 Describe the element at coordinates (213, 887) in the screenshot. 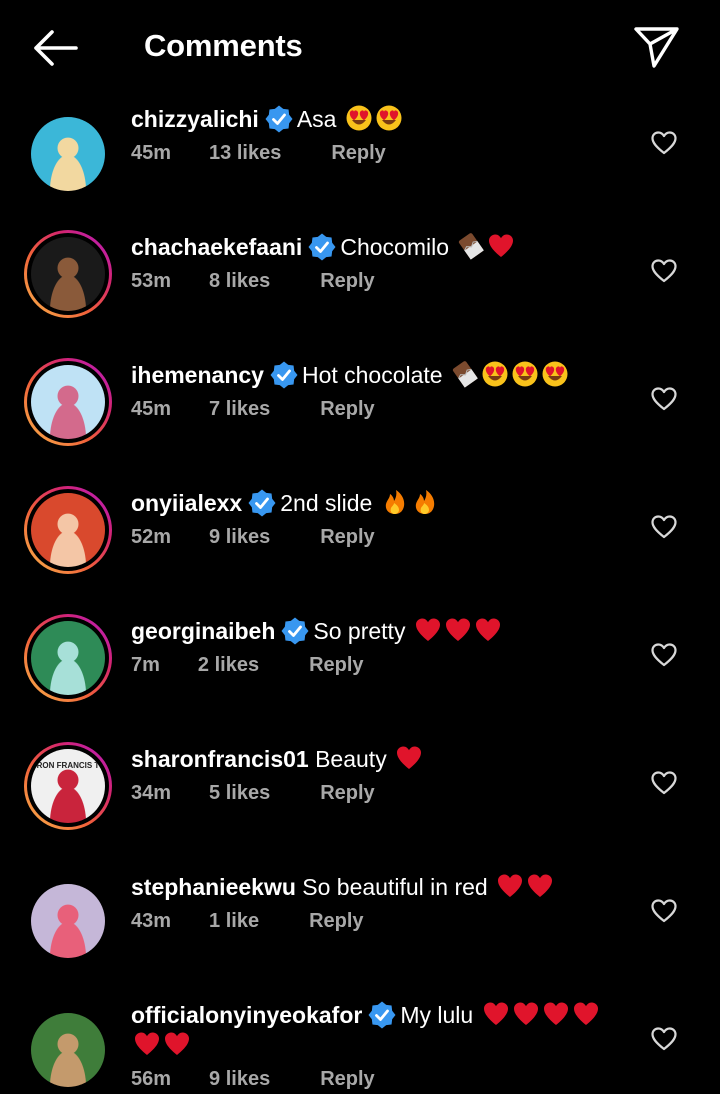

I see `username-link: stephanieekwu` at that location.